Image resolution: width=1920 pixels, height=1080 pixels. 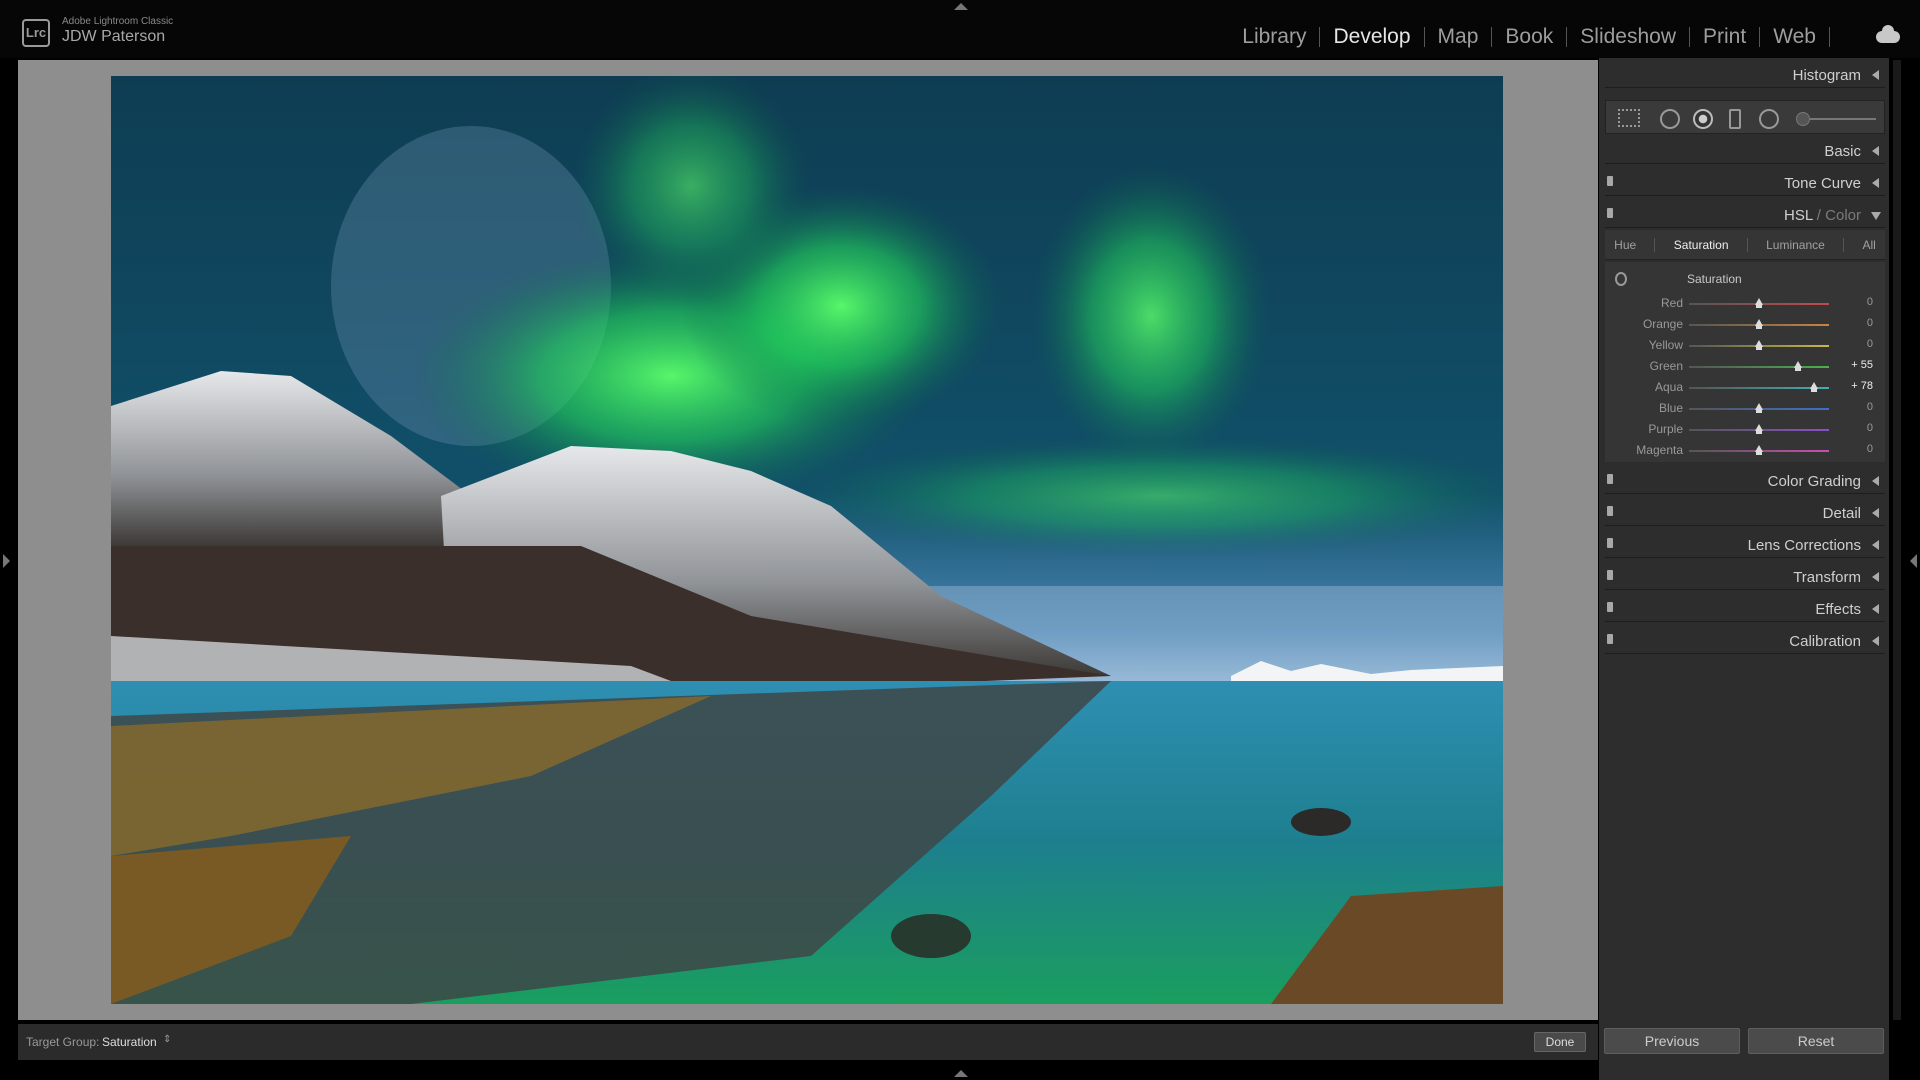 I want to click on panel-detail: Detail, so click(x=1745, y=513).